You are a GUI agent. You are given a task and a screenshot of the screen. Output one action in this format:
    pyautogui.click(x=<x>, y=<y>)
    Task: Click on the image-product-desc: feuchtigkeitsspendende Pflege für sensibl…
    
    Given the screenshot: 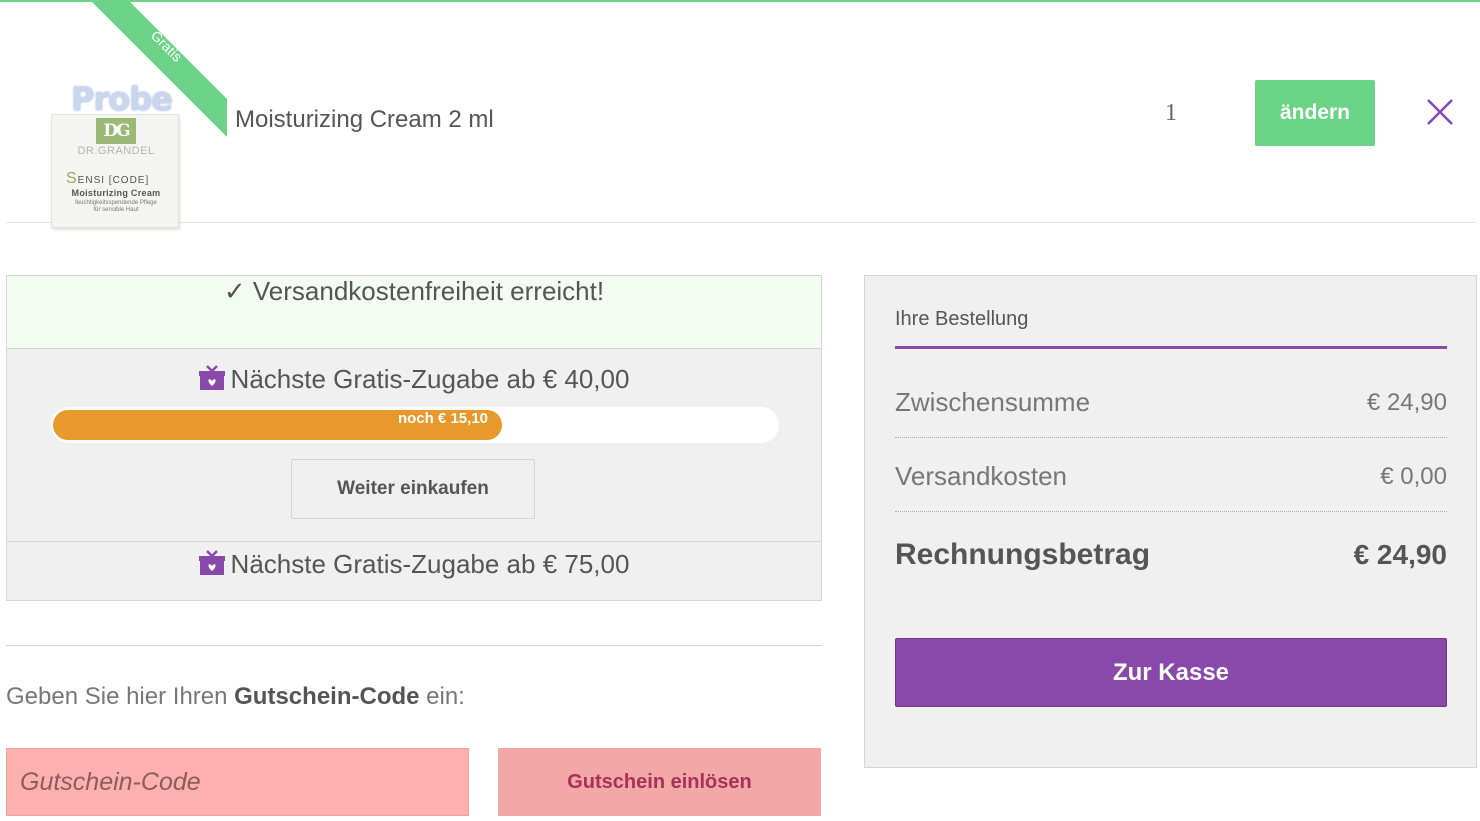 What is the action you would take?
    pyautogui.click(x=116, y=206)
    